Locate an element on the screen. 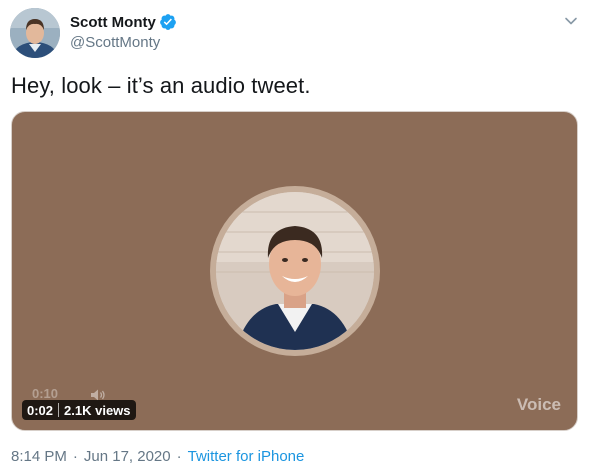 Image resolution: width=590 pixels, height=472 pixels. tweet-time: 8:14 PM is located at coordinates (39, 456).